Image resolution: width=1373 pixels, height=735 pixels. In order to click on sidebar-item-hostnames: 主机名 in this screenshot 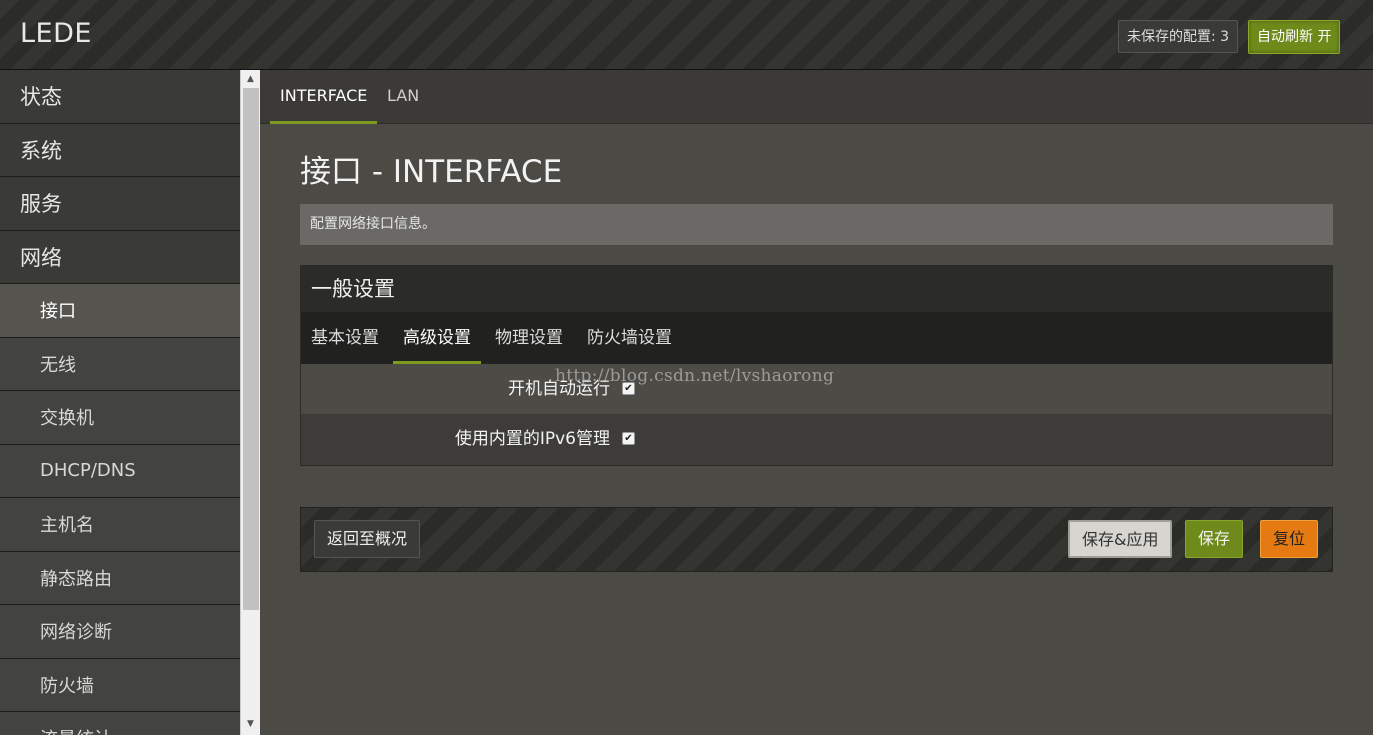, I will do `click(120, 525)`.